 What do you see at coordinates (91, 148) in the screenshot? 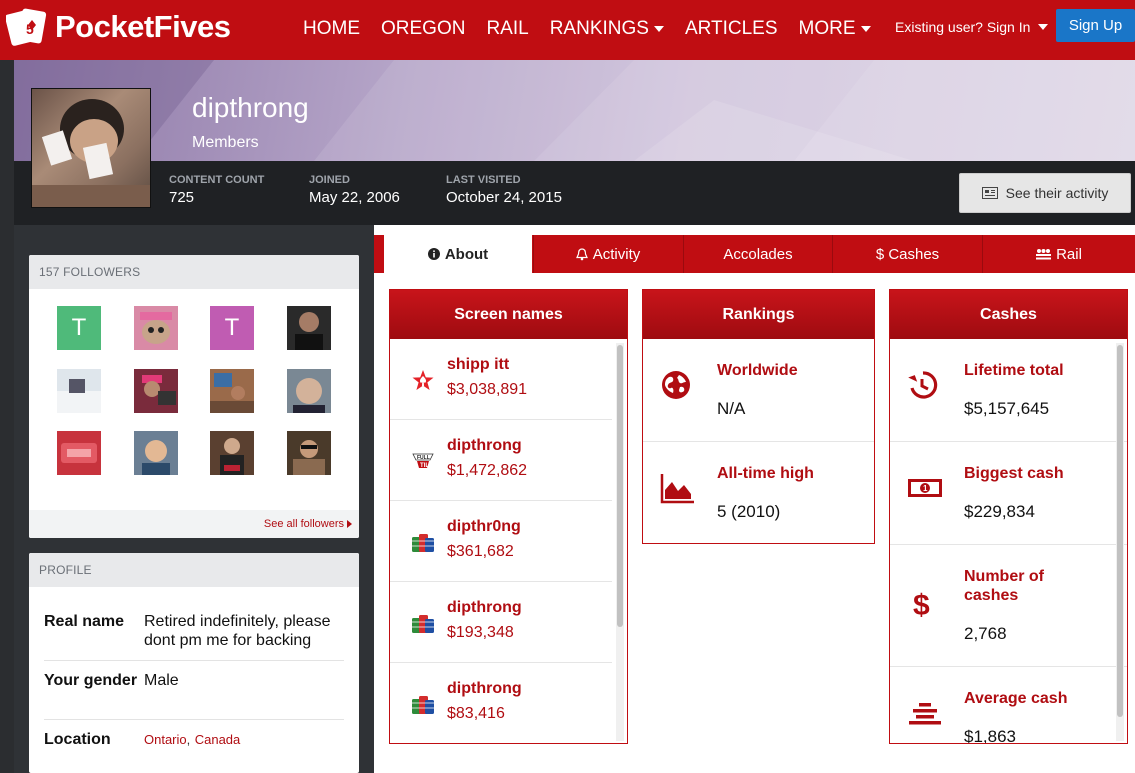
I see `profile-avatar` at bounding box center [91, 148].